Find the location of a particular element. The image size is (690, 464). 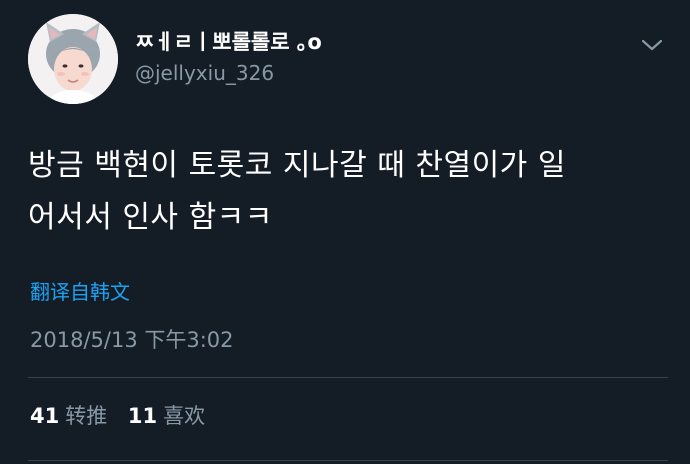

translate-link: 翻译自韩文 is located at coordinates (80, 292).